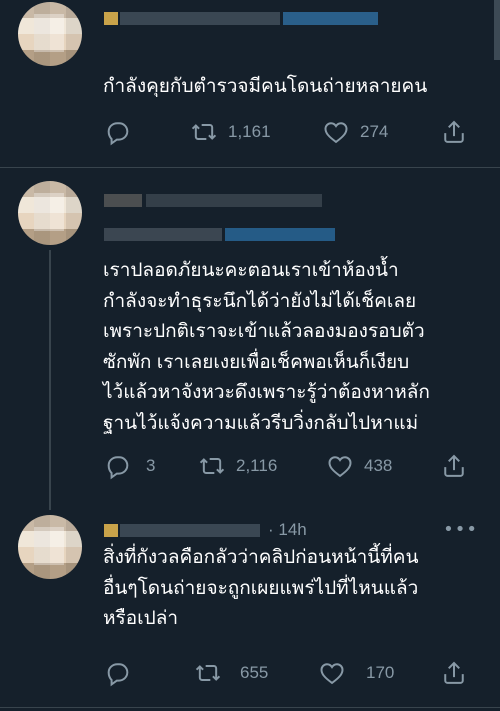  I want to click on tweet-text: กำลังคุยกับตำรวจมีคนโดนถ่ายหลายคน, so click(265, 86).